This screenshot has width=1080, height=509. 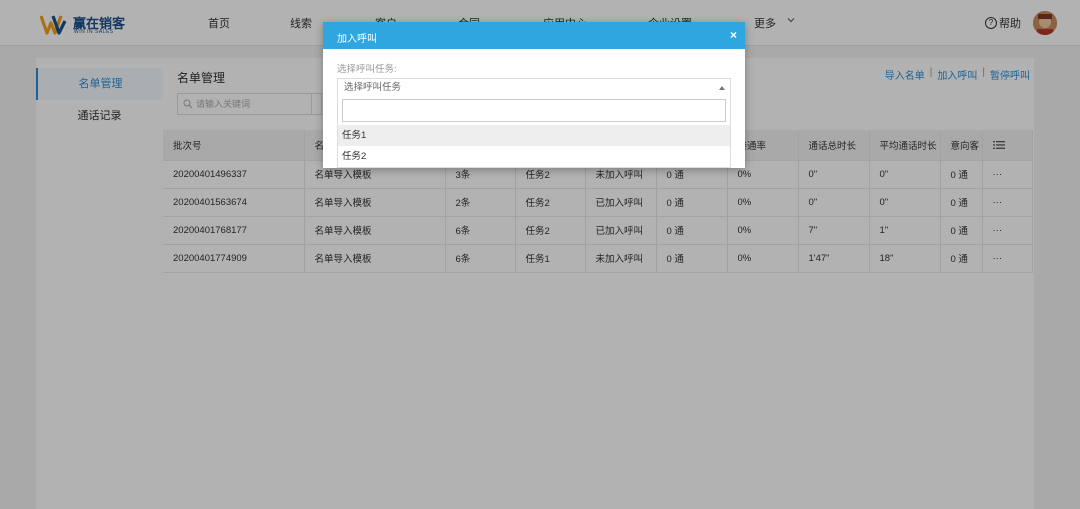 What do you see at coordinates (373, 87) in the screenshot?
I see `task-select-placeholder: 选择呼叫任务` at bounding box center [373, 87].